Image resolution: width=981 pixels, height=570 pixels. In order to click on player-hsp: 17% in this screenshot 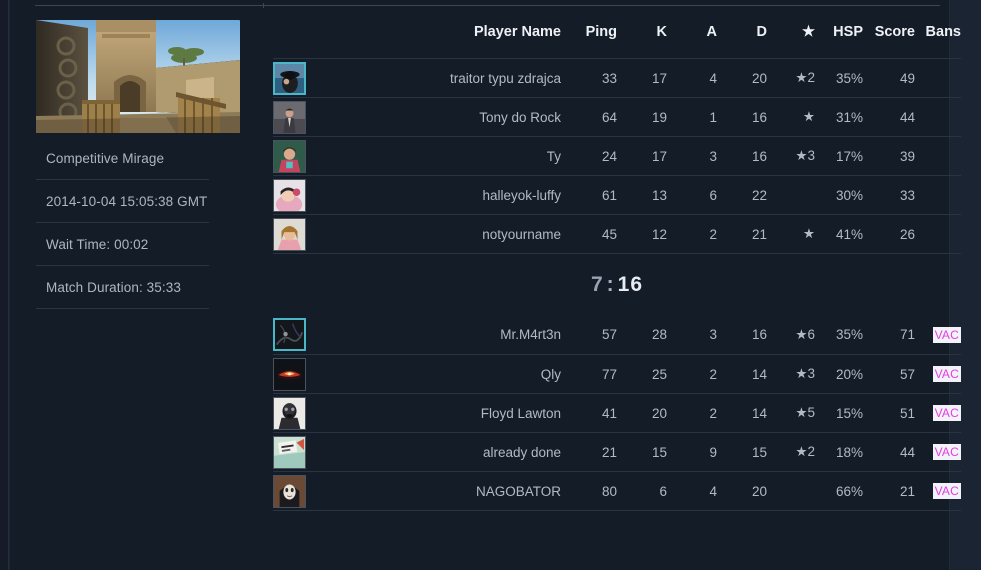, I will do `click(839, 156)`.